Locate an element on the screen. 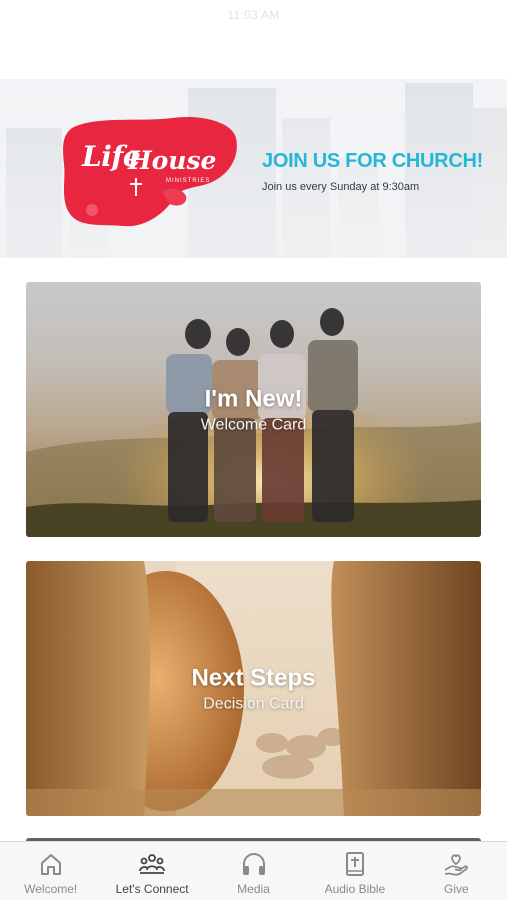 The width and height of the screenshot is (507, 900). tab-welcome: Welcome! is located at coordinates (50, 871).